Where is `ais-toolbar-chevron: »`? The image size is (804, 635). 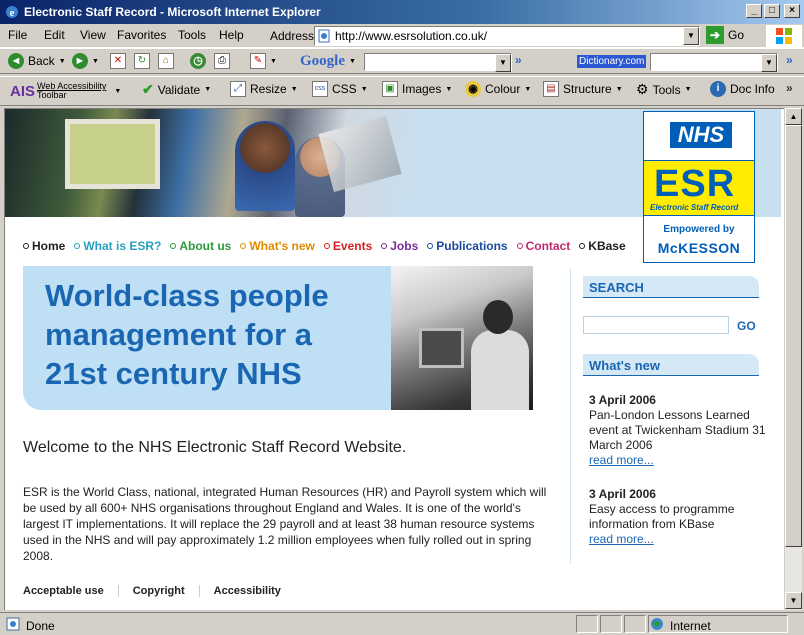
ais-toolbar-chevron: » is located at coordinates (789, 88).